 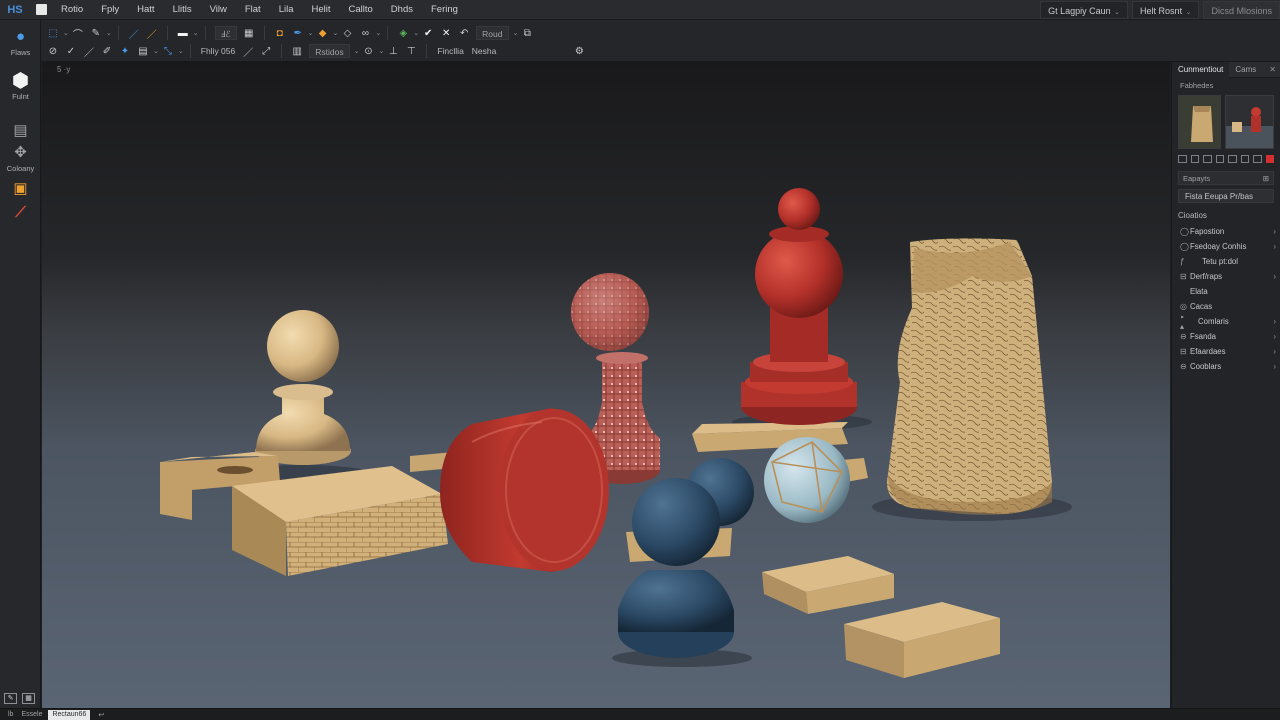 I want to click on screen-mode-icon: ▦, so click(x=28, y=698).